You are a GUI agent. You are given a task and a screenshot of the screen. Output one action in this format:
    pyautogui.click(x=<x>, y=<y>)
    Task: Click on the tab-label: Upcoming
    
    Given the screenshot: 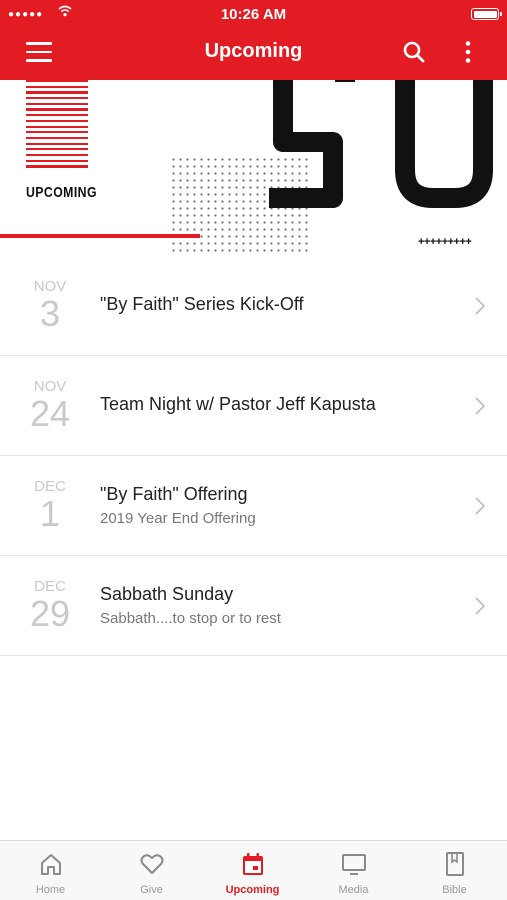 What is the action you would take?
    pyautogui.click(x=252, y=890)
    